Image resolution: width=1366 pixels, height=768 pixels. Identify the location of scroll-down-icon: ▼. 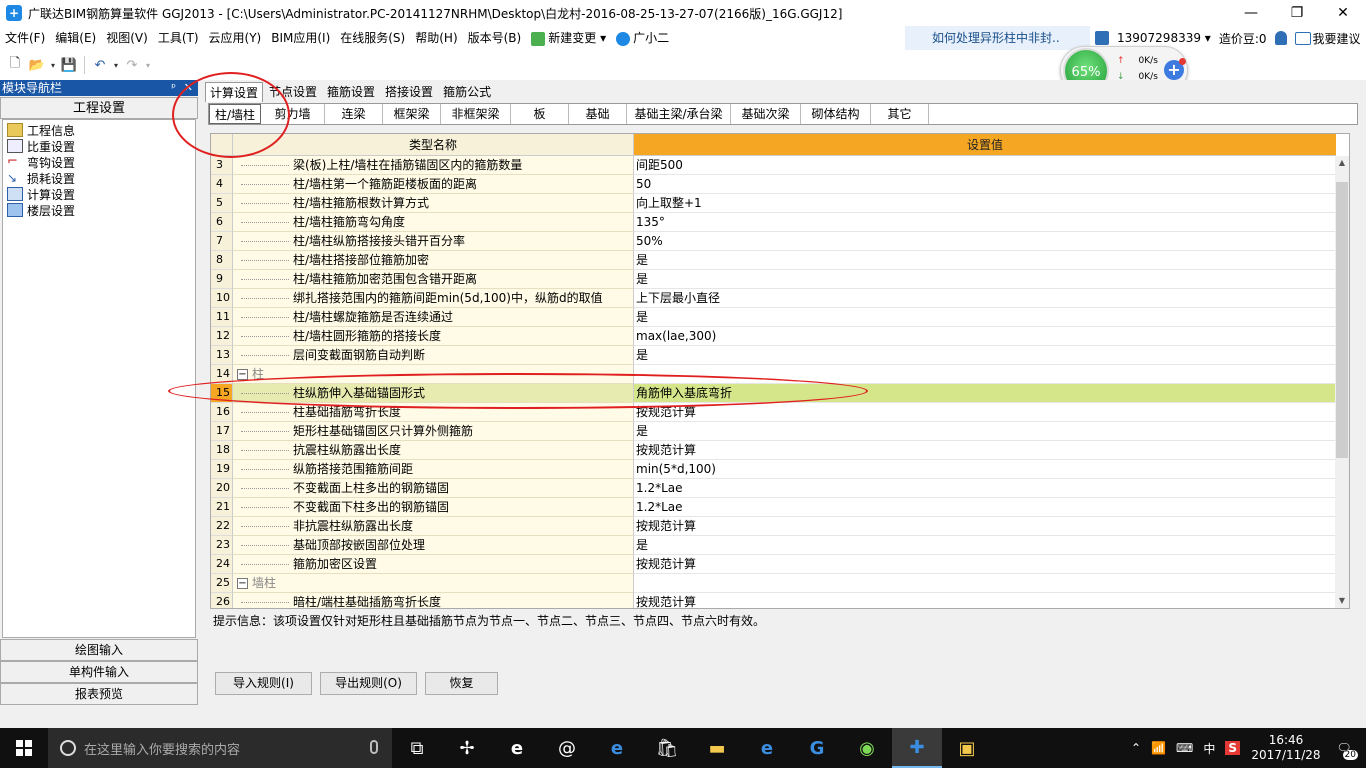
(1342, 601).